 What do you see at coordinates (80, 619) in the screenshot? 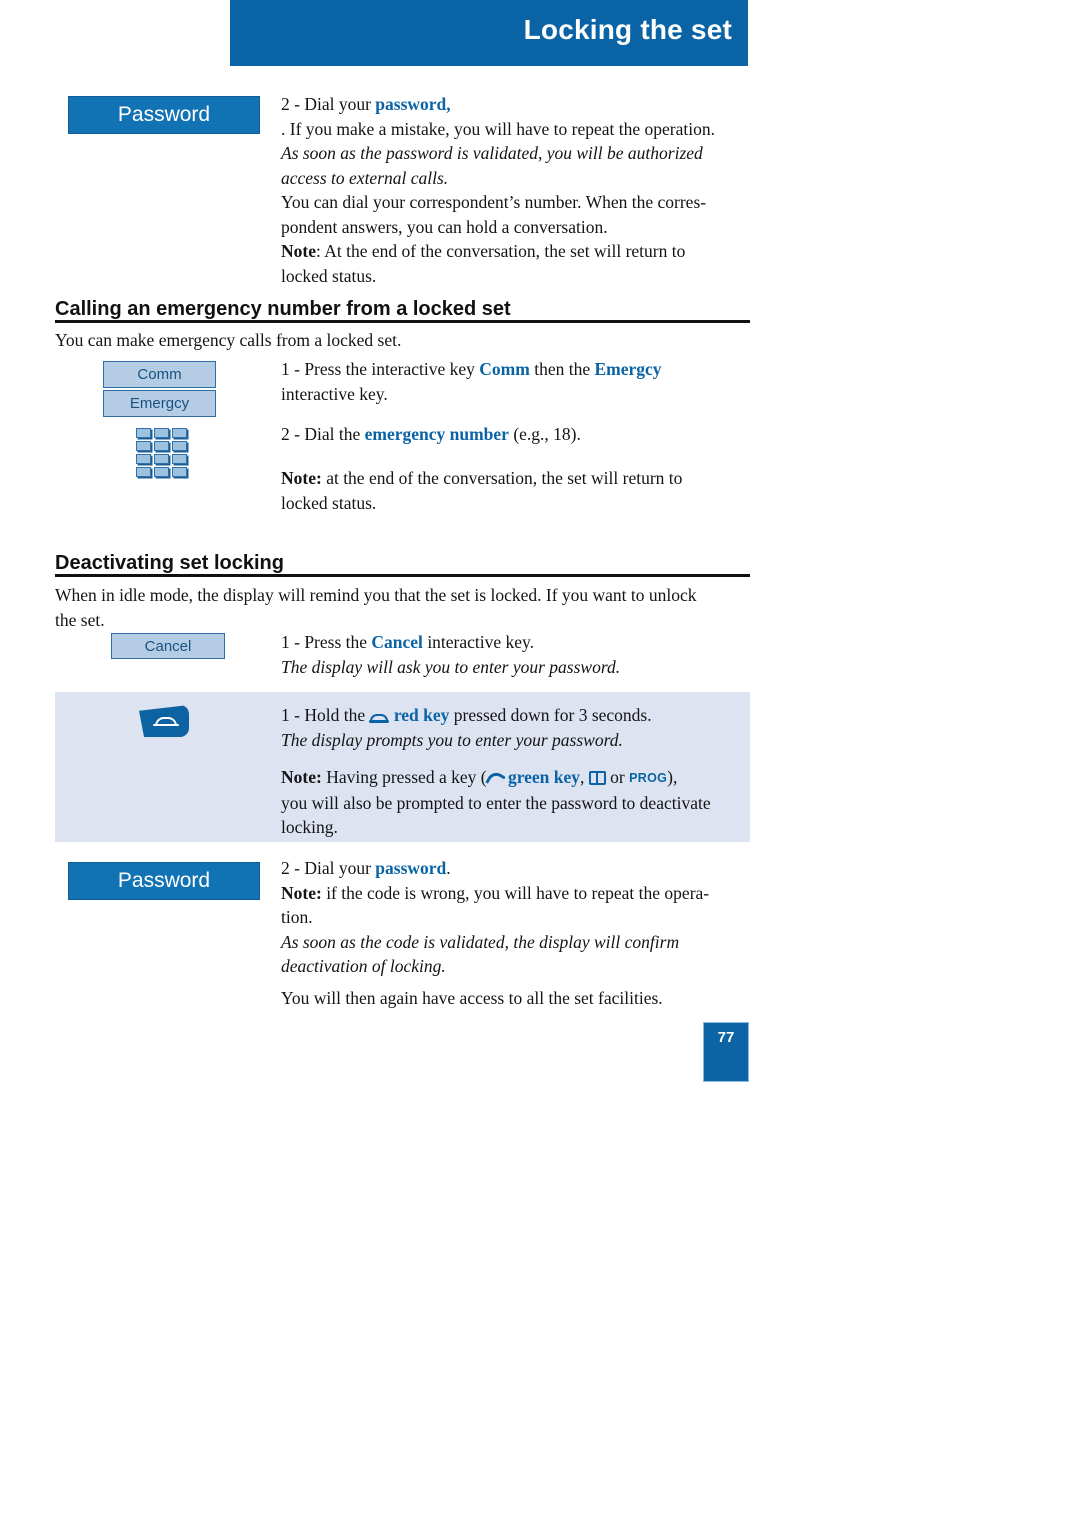
I see `deactivating-intro-line2: the set.` at bounding box center [80, 619].